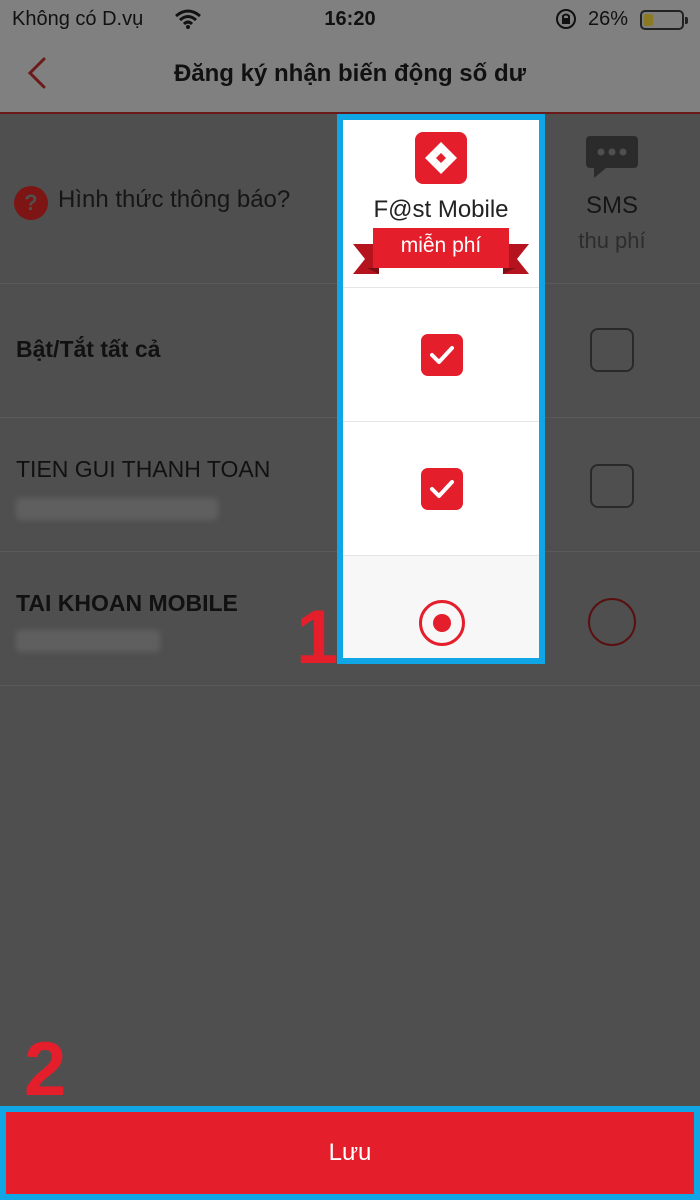 This screenshot has width=700, height=1200. I want to click on step-2-annotation: 2, so click(45, 1069).